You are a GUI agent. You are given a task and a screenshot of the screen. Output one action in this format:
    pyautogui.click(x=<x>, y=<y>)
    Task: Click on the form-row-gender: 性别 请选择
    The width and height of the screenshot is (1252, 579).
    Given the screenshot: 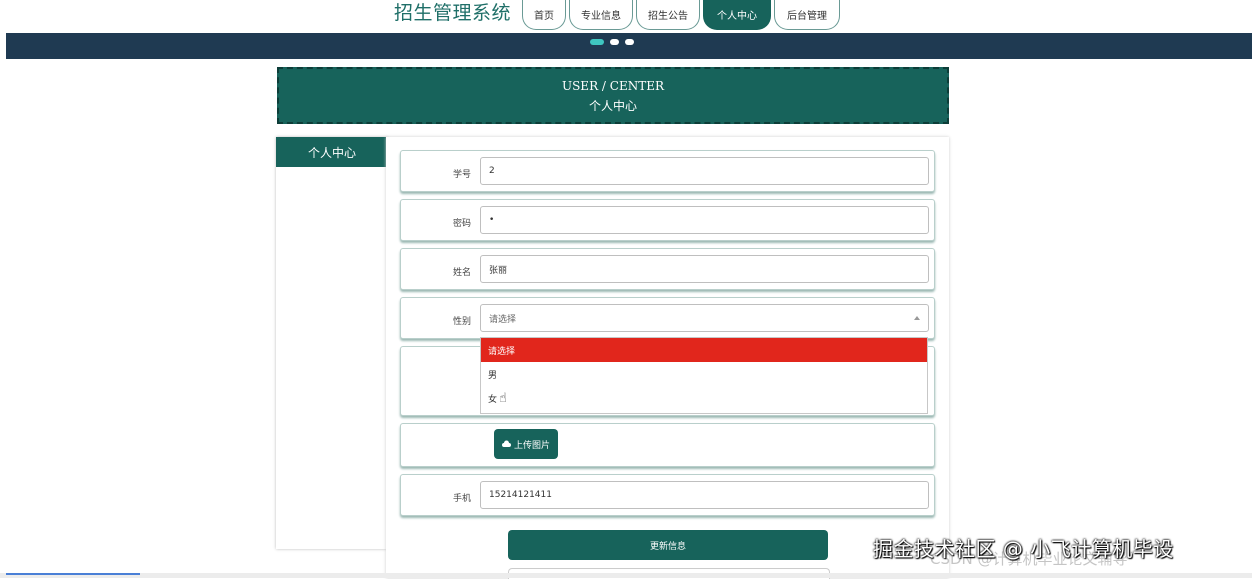 What is the action you would take?
    pyautogui.click(x=667, y=318)
    